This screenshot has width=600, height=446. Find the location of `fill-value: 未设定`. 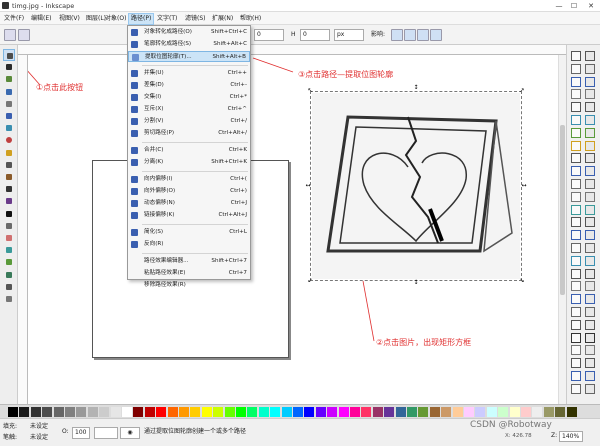

fill-value: 未设定 is located at coordinates (39, 427).